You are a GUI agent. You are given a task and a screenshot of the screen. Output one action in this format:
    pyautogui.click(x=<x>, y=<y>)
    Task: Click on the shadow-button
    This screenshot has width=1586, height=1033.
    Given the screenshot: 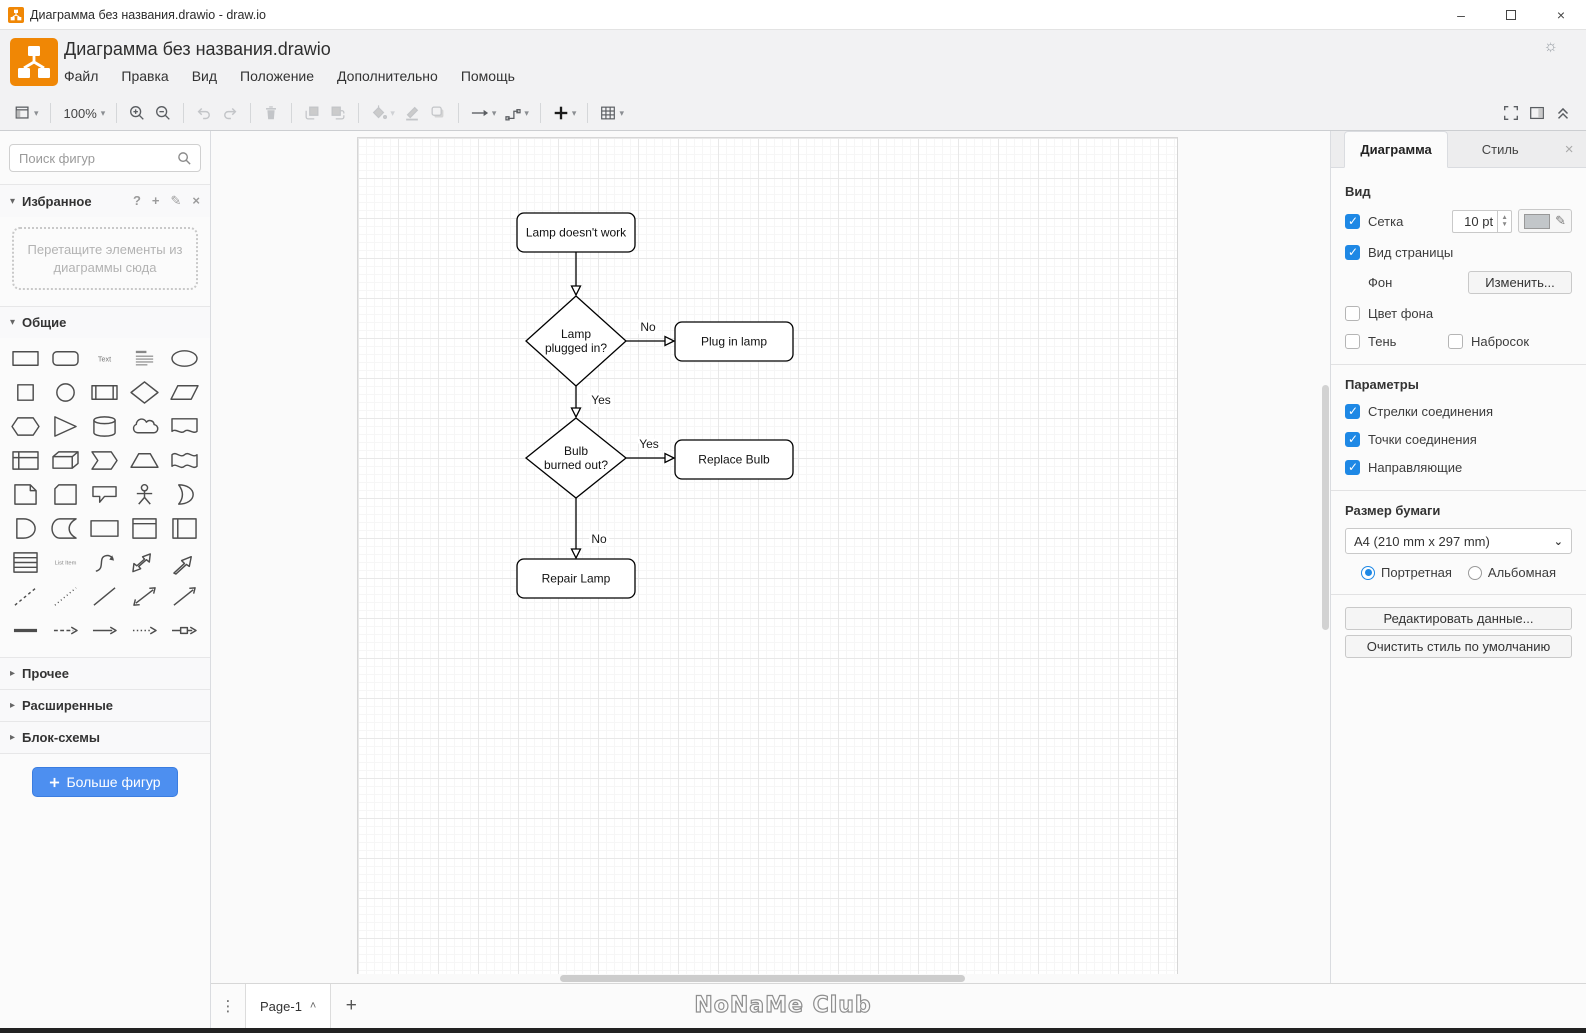 What is the action you would take?
    pyautogui.click(x=438, y=113)
    